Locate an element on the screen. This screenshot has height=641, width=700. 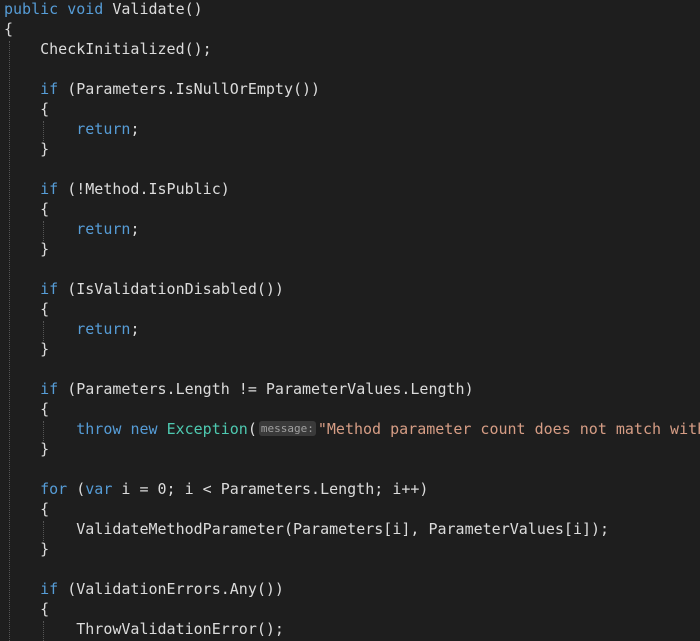
code-line: if (IsValidationDisabled()) is located at coordinates (144, 289).